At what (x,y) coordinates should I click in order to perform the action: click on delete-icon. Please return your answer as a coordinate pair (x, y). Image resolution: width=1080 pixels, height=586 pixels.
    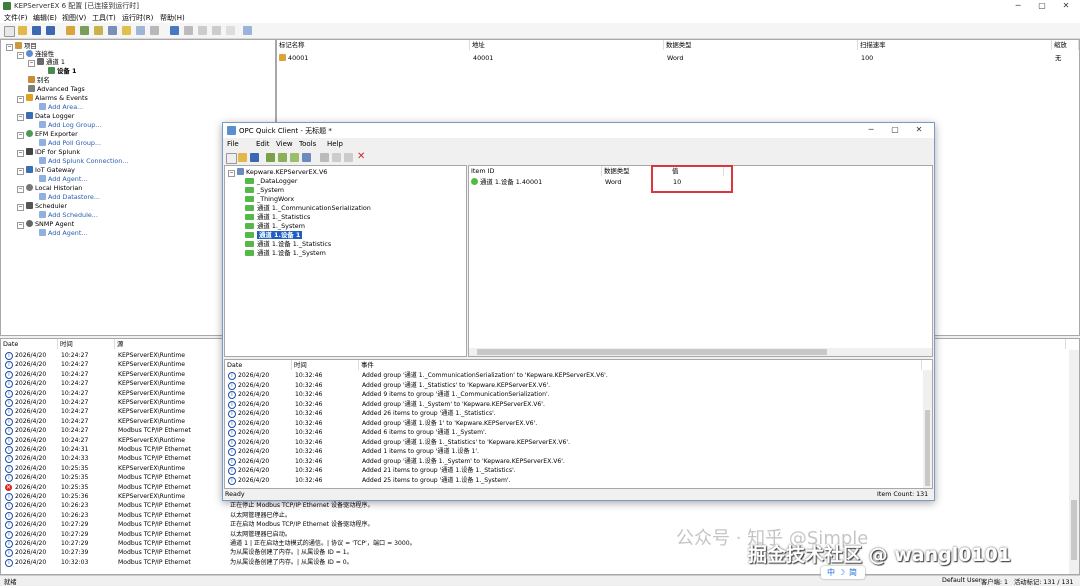
    Looking at the image, I should click on (230, 30).